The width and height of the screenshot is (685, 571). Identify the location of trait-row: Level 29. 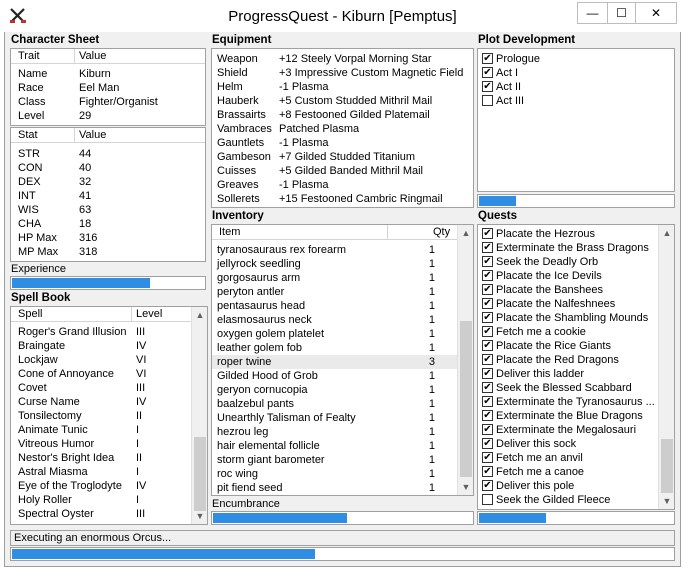
(108, 116).